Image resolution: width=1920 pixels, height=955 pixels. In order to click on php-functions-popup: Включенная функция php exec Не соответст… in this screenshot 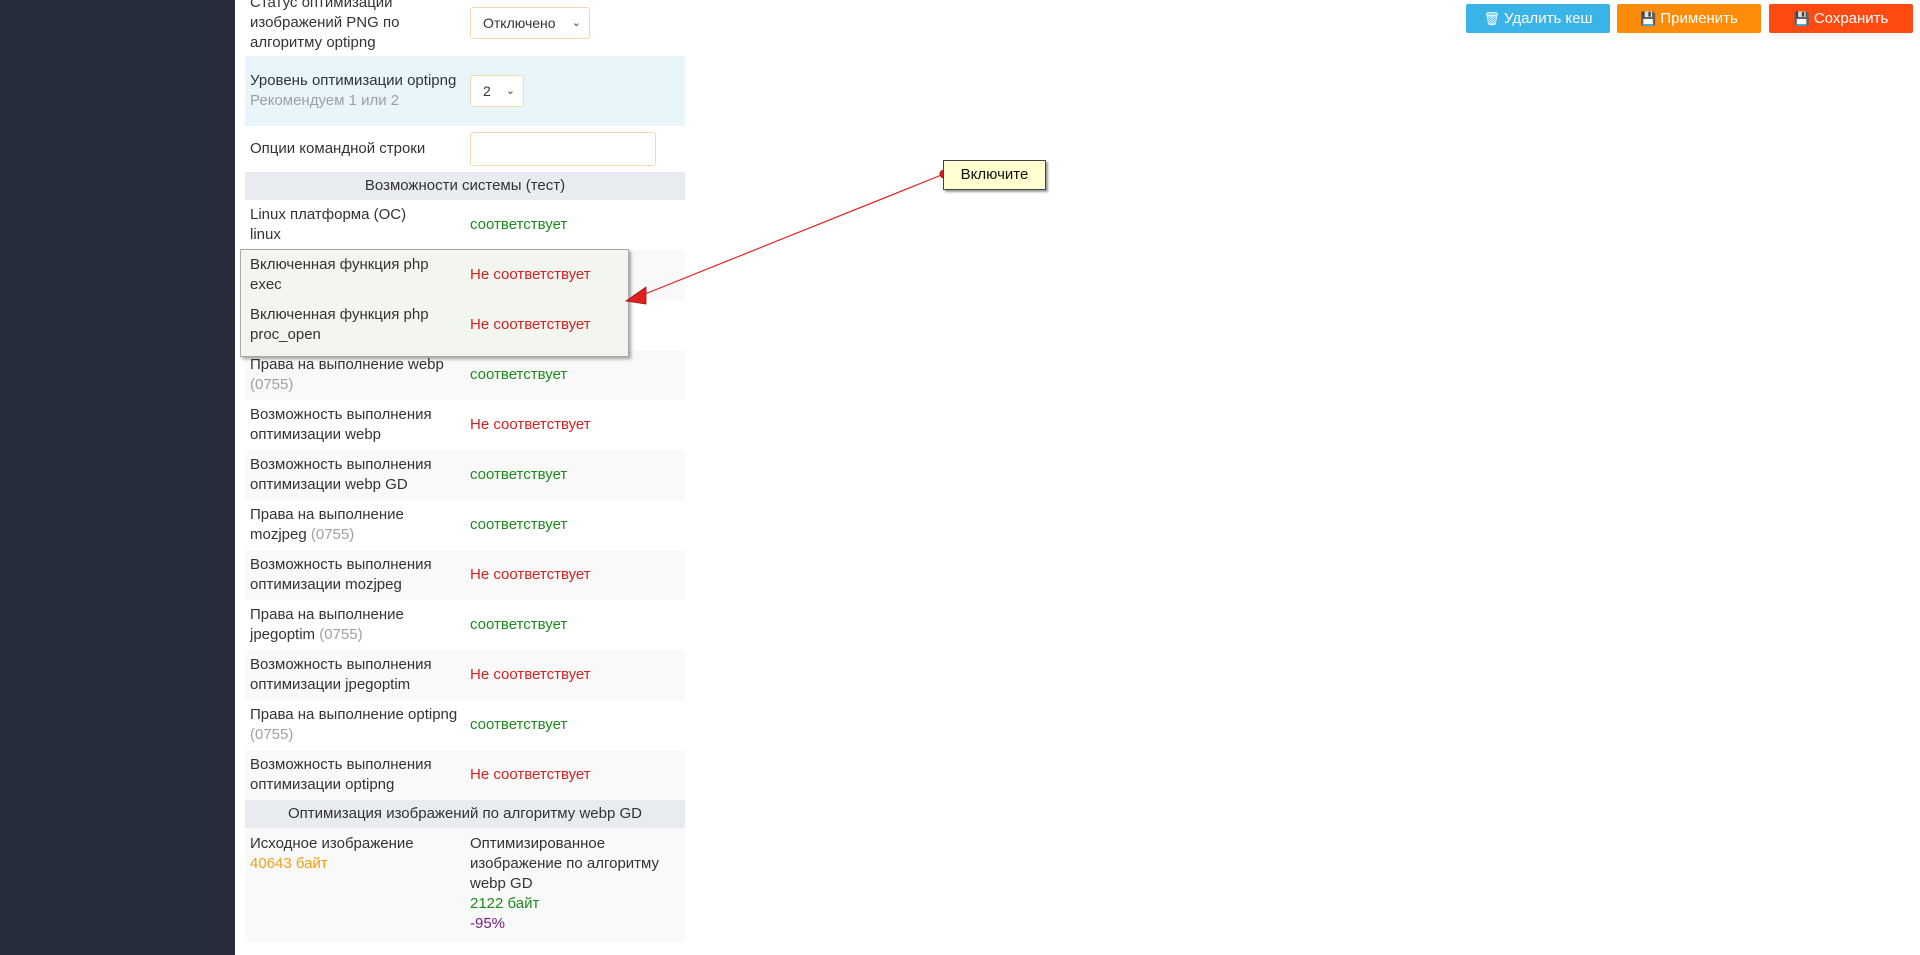, I will do `click(434, 303)`.